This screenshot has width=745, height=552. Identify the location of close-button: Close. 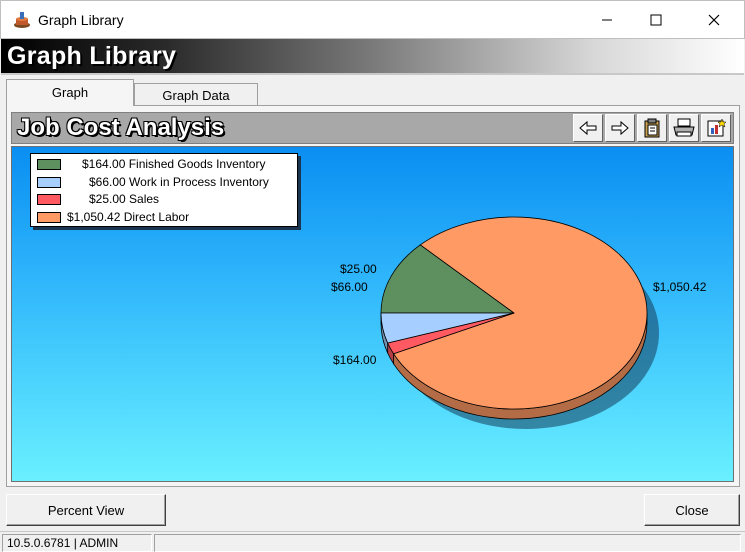
(692, 510).